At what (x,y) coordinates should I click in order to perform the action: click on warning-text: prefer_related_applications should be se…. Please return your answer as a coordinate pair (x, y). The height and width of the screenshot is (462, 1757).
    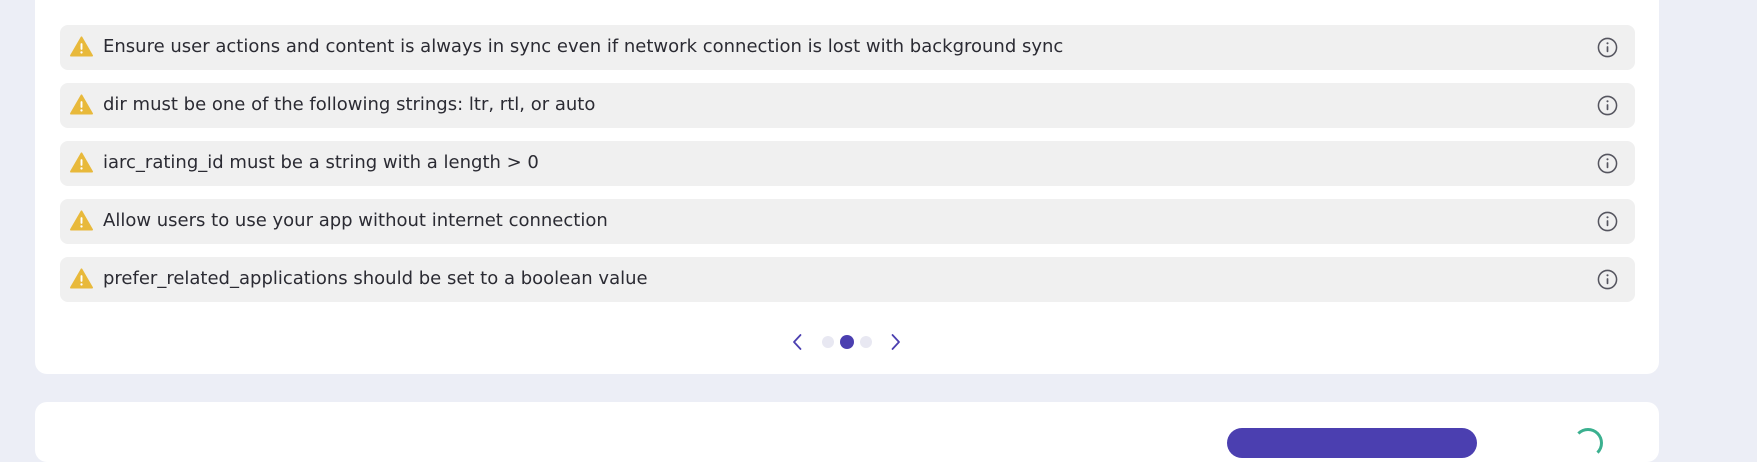
    Looking at the image, I should click on (375, 278).